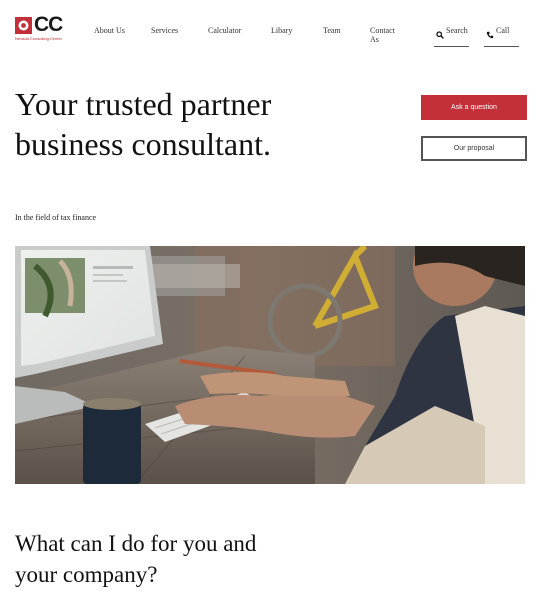 The image size is (540, 598). Describe the element at coordinates (332, 30) in the screenshot. I see `nav-team: Team` at that location.